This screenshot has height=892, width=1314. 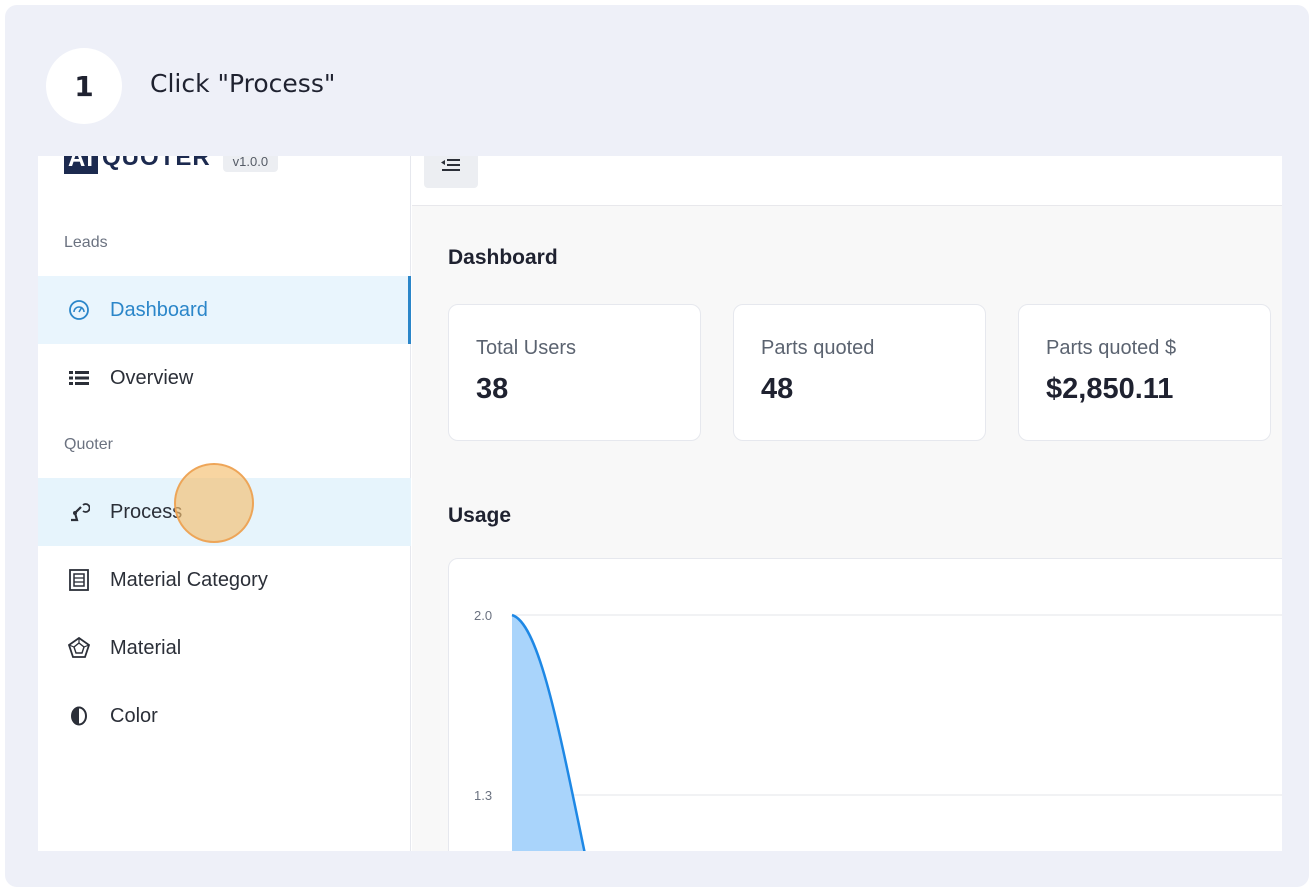 What do you see at coordinates (526, 348) in the screenshot?
I see `stat-label: Total Users` at bounding box center [526, 348].